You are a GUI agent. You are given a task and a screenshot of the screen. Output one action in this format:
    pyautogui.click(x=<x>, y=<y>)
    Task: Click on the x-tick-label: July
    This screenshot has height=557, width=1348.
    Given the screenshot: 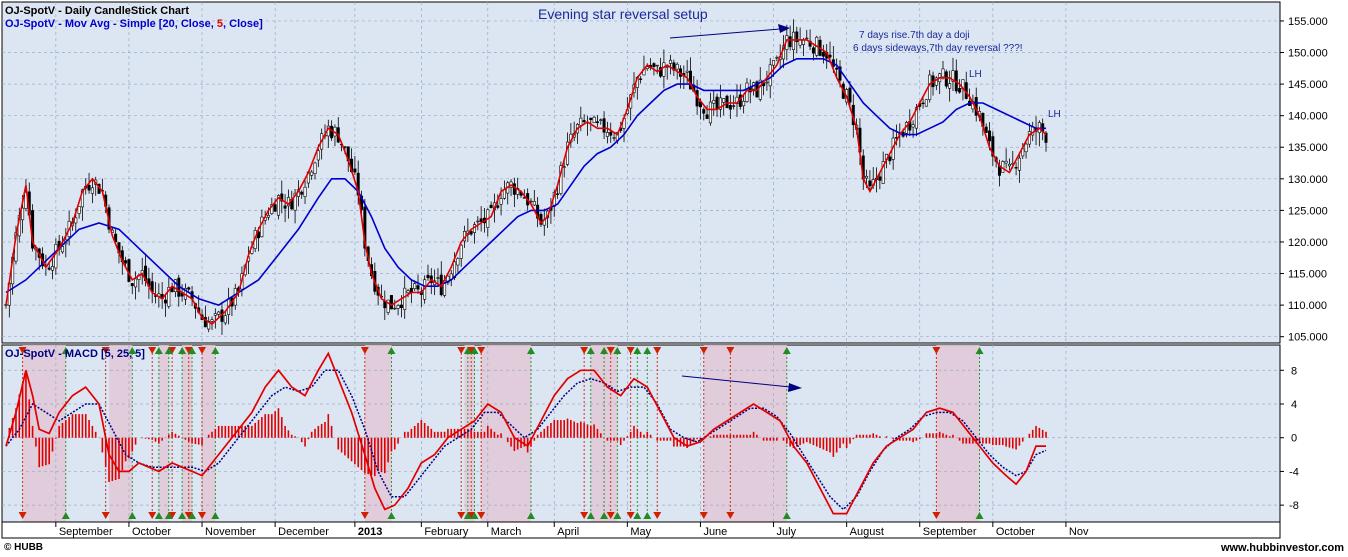 What is the action you would take?
    pyautogui.click(x=787, y=532)
    